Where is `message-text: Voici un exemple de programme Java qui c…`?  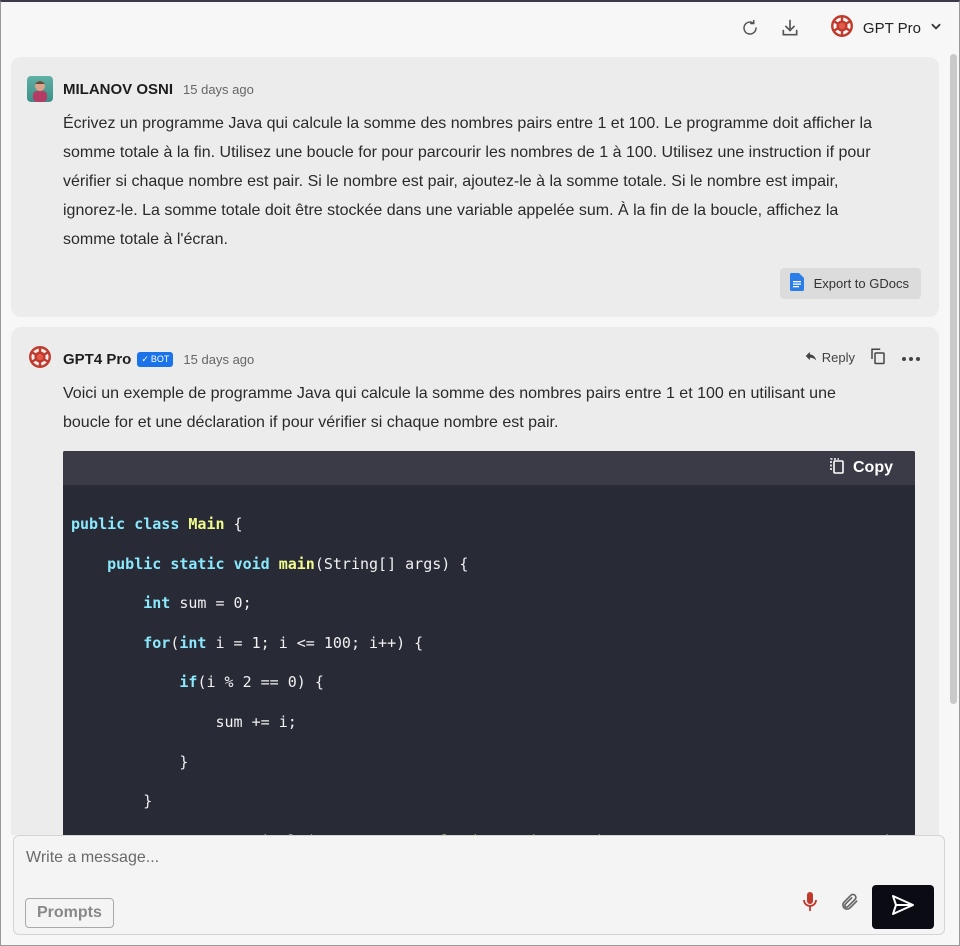
message-text: Voici un exemple de programme Java qui c… is located at coordinates (449, 408).